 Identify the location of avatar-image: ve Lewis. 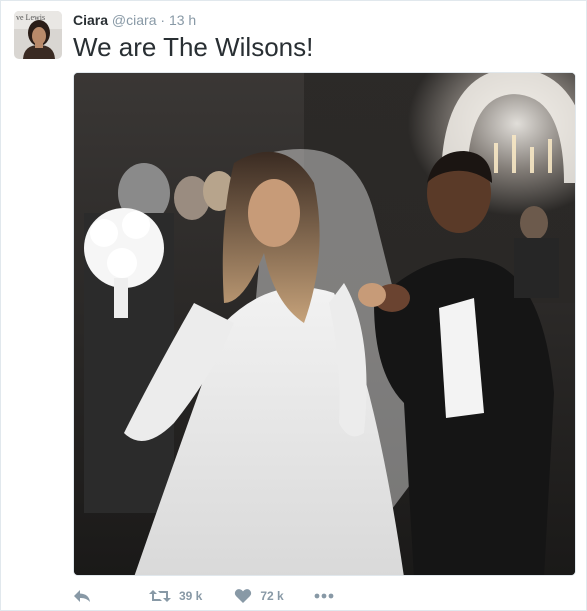
(38, 35).